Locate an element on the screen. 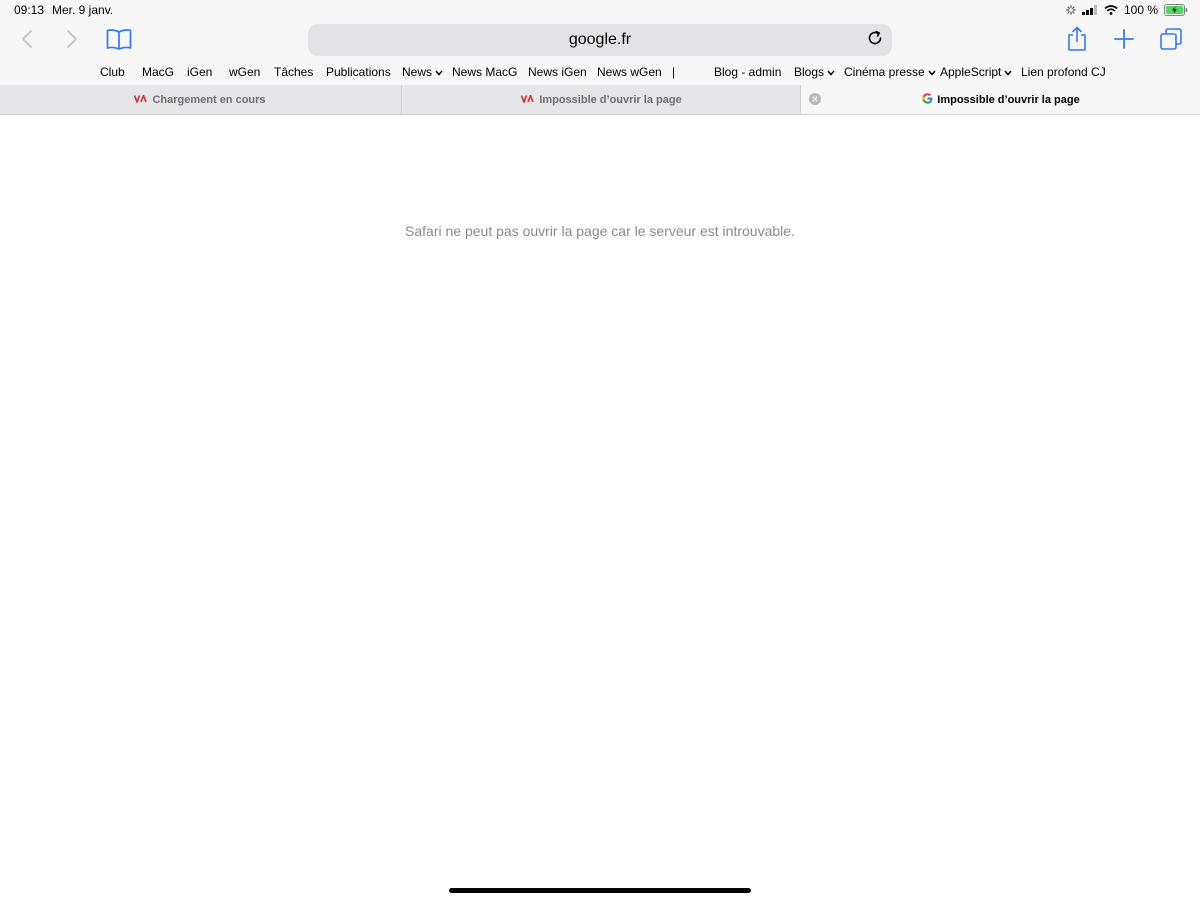  status-time: 09:13 is located at coordinates (29, 10).